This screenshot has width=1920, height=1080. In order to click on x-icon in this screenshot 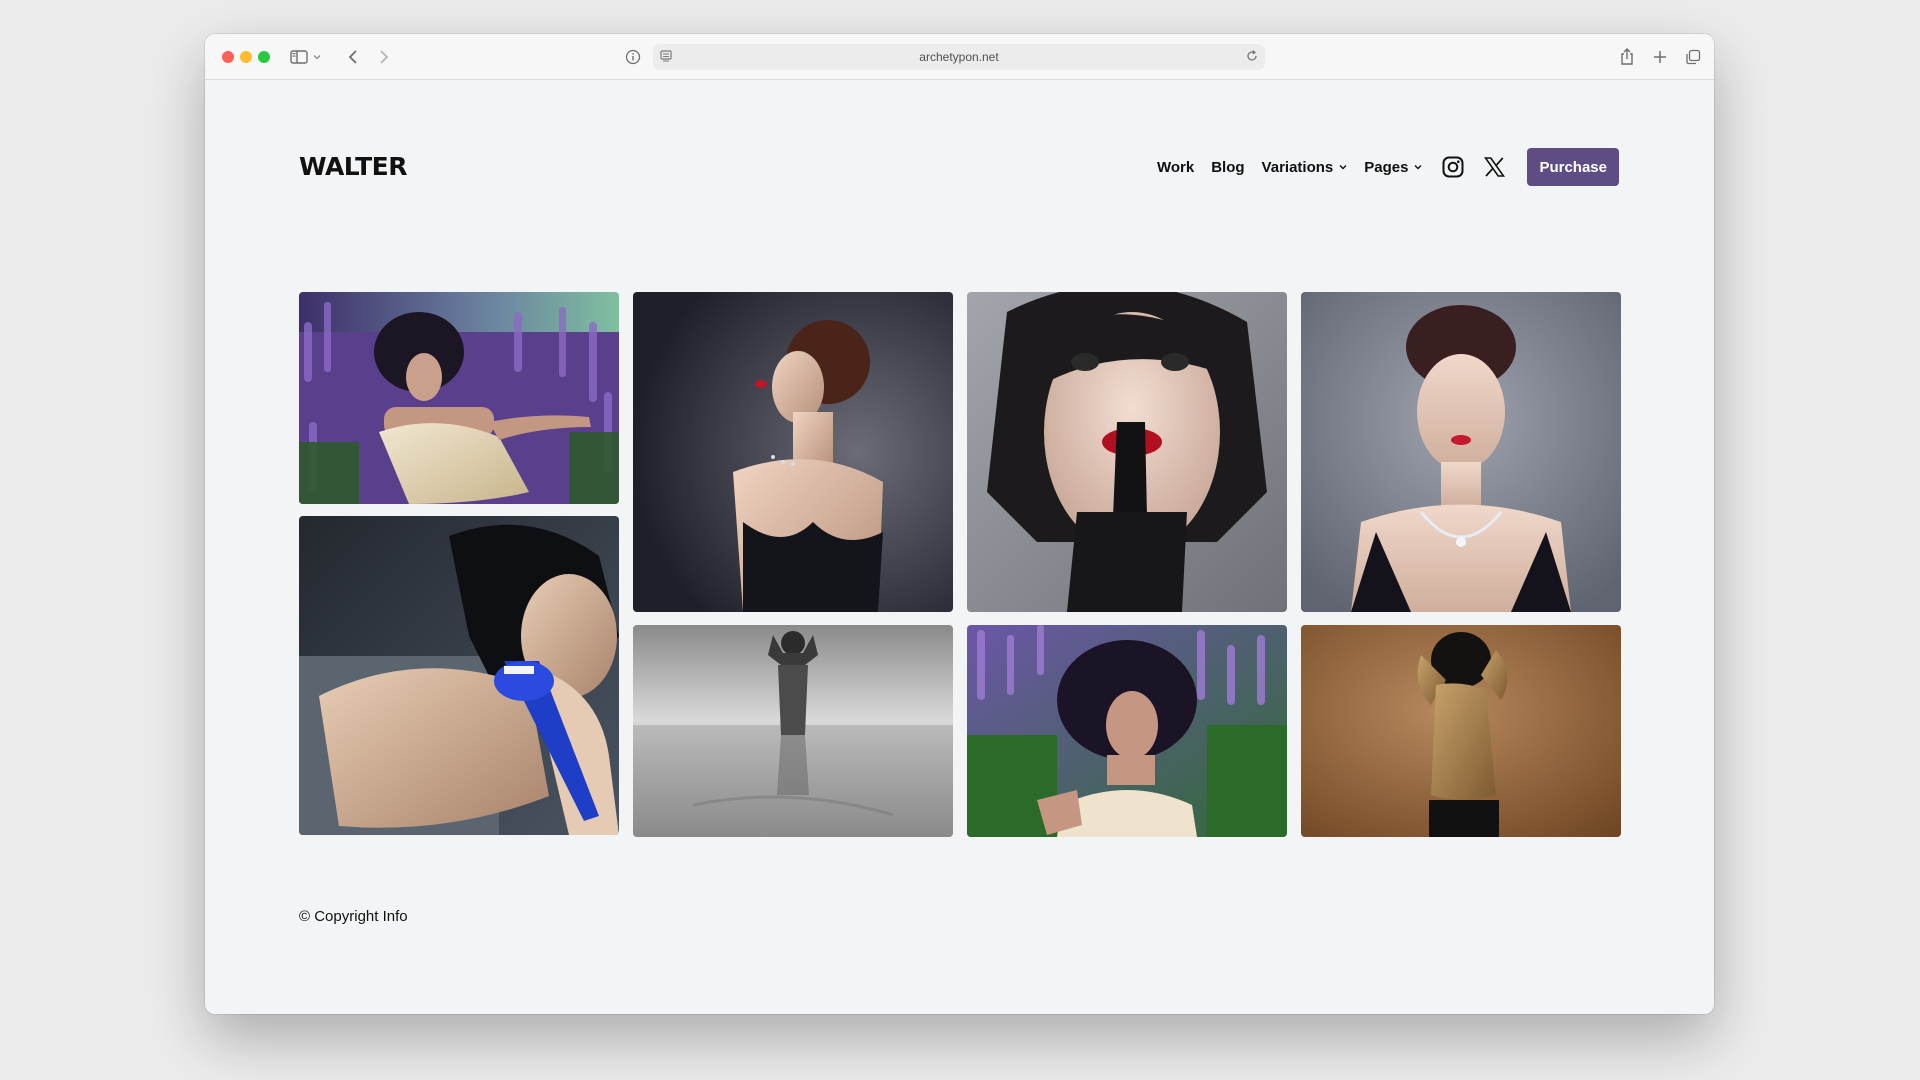, I will do `click(1495, 167)`.